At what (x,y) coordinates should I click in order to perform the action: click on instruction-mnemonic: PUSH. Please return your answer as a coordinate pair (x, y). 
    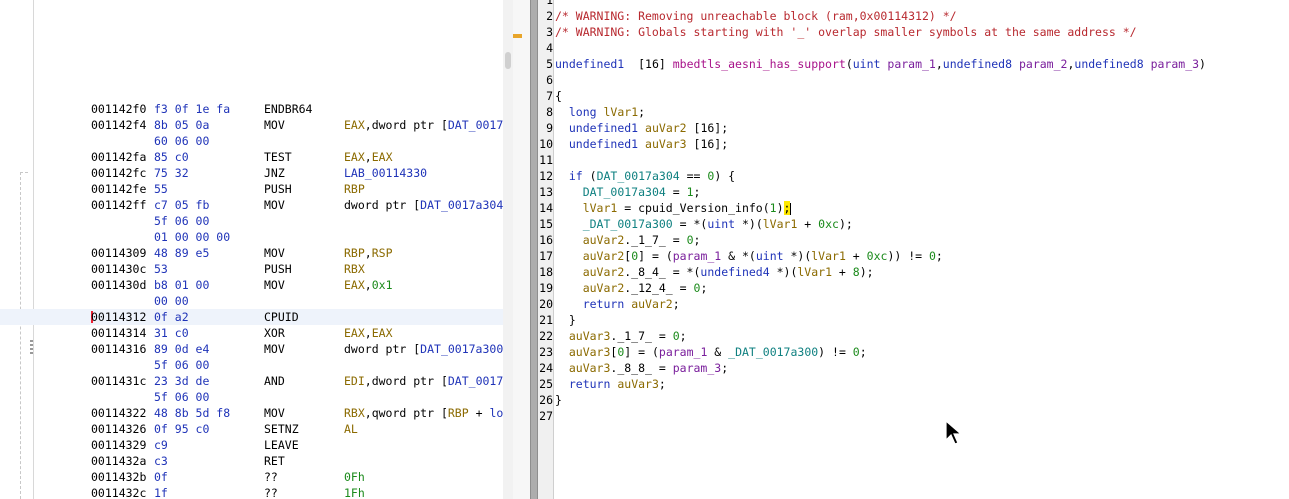
    Looking at the image, I should click on (278, 189).